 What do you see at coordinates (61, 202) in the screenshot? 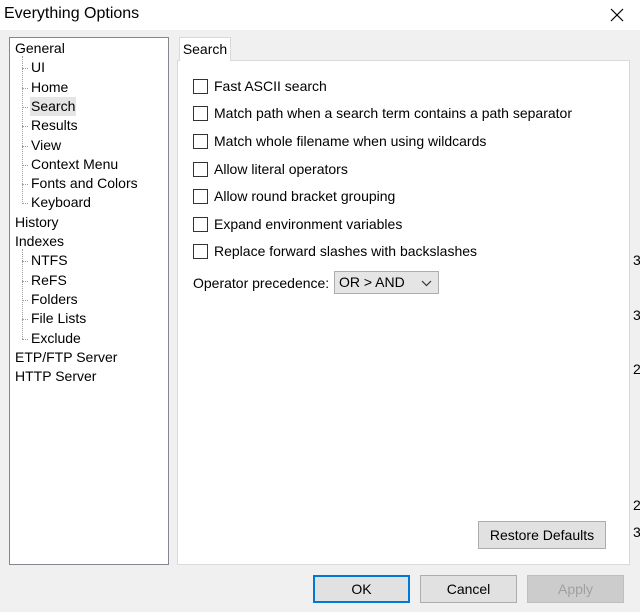
I see `tree-item-keyboard: Keyboard` at bounding box center [61, 202].